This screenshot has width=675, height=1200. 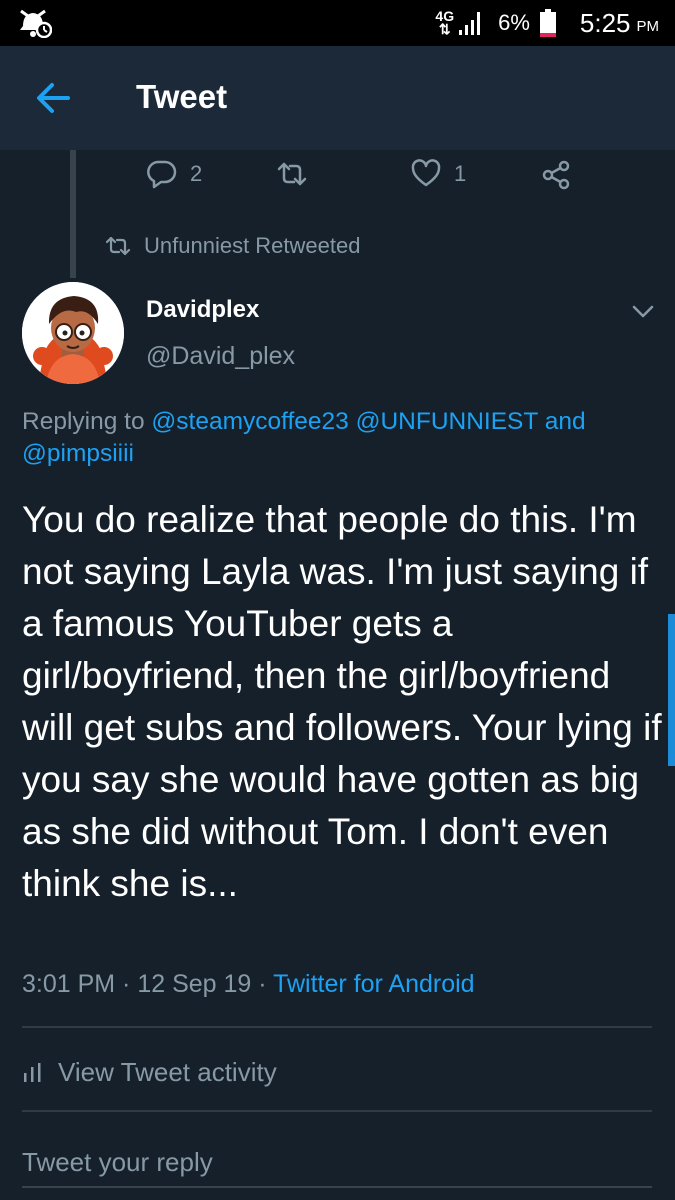 What do you see at coordinates (337, 23) in the screenshot?
I see `status-bar: 4G ⇅ 6% 5:25 PM` at bounding box center [337, 23].